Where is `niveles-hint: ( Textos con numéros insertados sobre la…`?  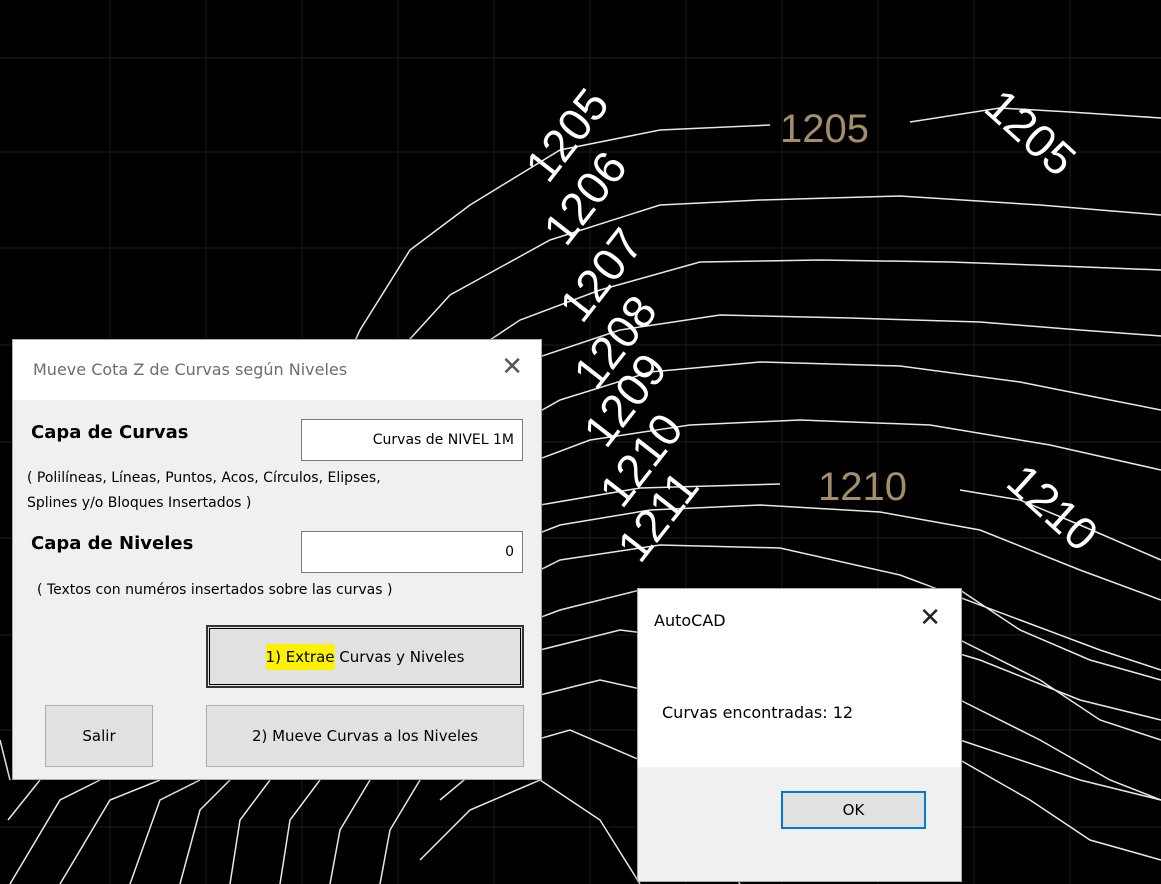
niveles-hint: ( Textos con numéros insertados sobre la… is located at coordinates (215, 590).